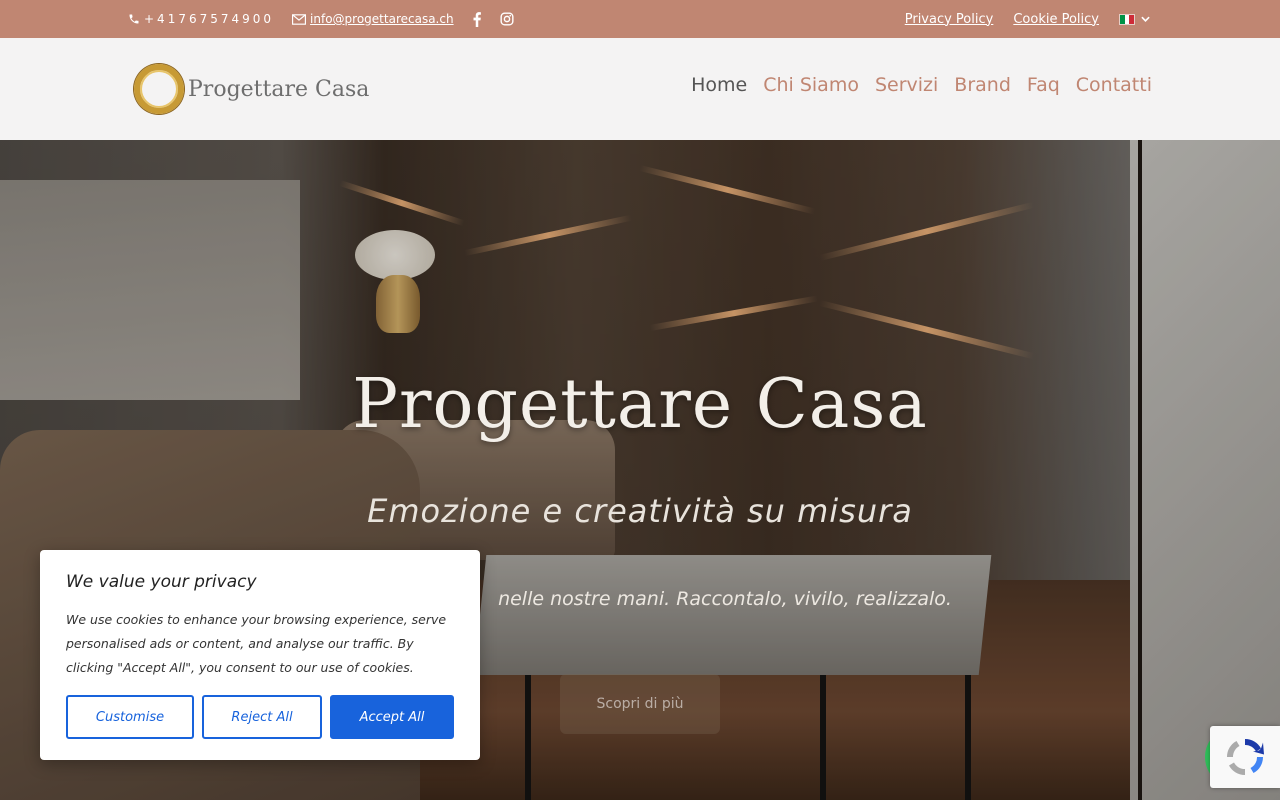 This screenshot has height=800, width=1280. What do you see at coordinates (279, 89) in the screenshot?
I see `logo-text: Progettare Casa` at bounding box center [279, 89].